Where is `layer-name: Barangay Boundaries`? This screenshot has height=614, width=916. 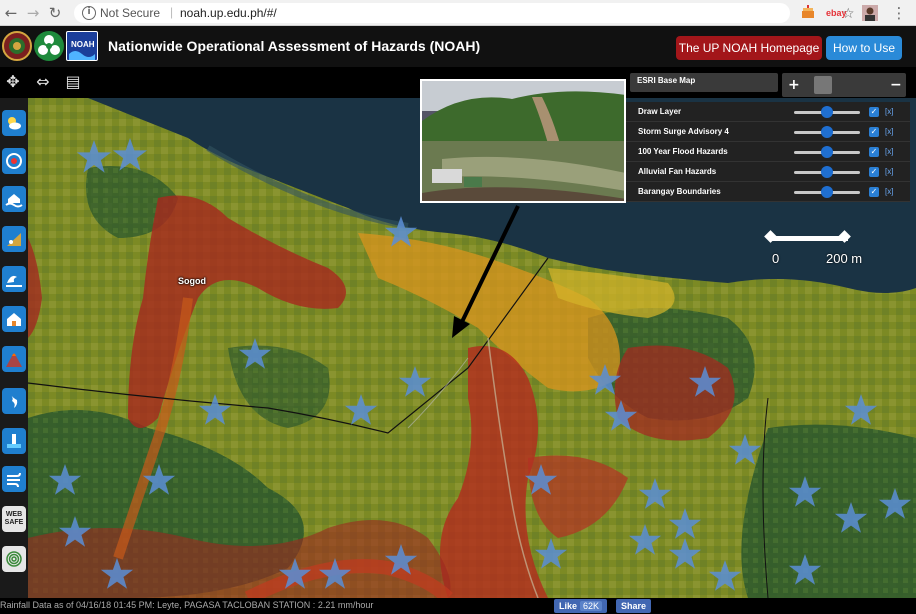 layer-name: Barangay Boundaries is located at coordinates (679, 191).